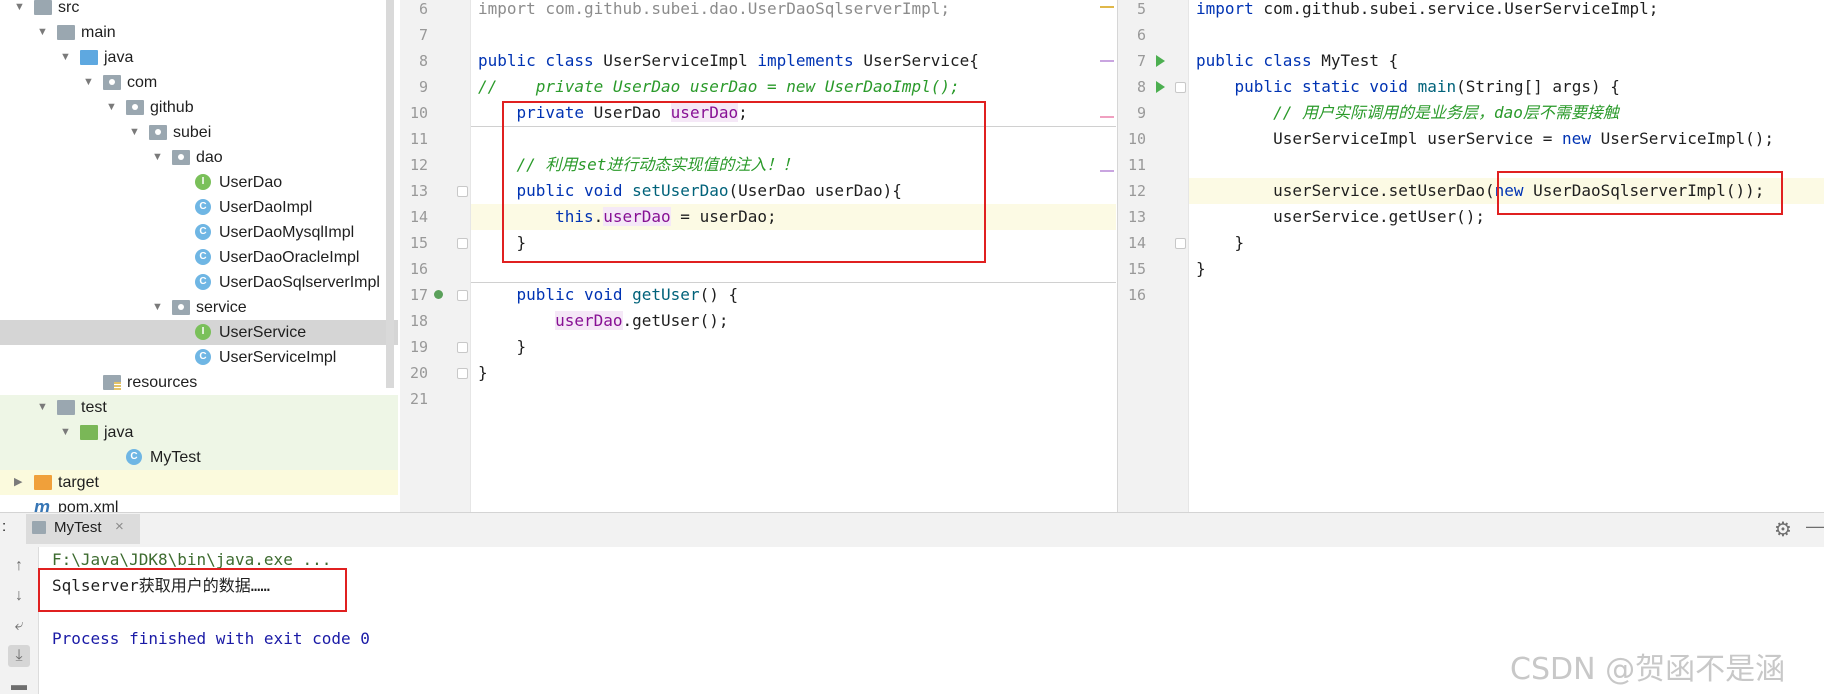 The height and width of the screenshot is (697, 1824). Describe the element at coordinates (1141, 113) in the screenshot. I see `line-number: 9` at that location.